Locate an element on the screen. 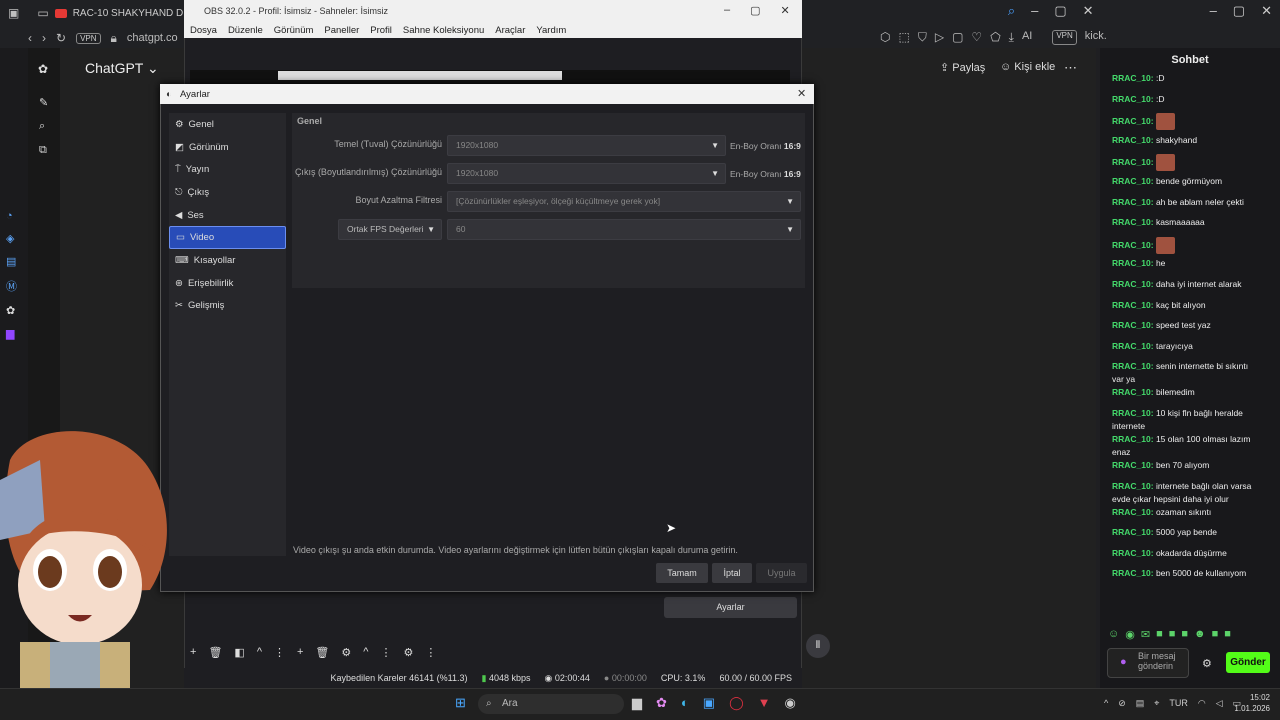  emote-icon: ☺ is located at coordinates (1113, 634).